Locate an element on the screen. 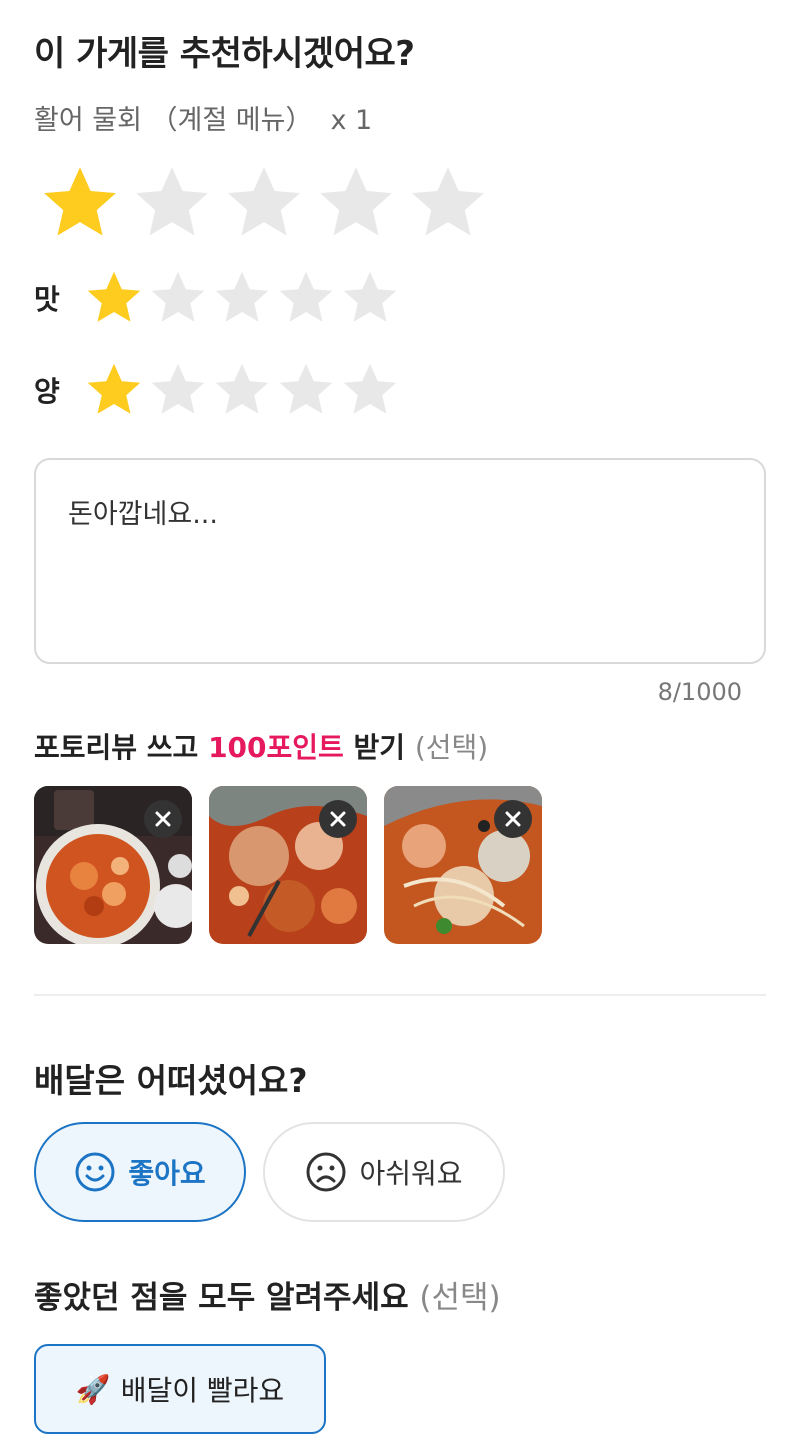 The height and width of the screenshot is (1439, 800). good-points-title-text: 좋았던 점을 모두 알려주세요 is located at coordinates (227, 1298).